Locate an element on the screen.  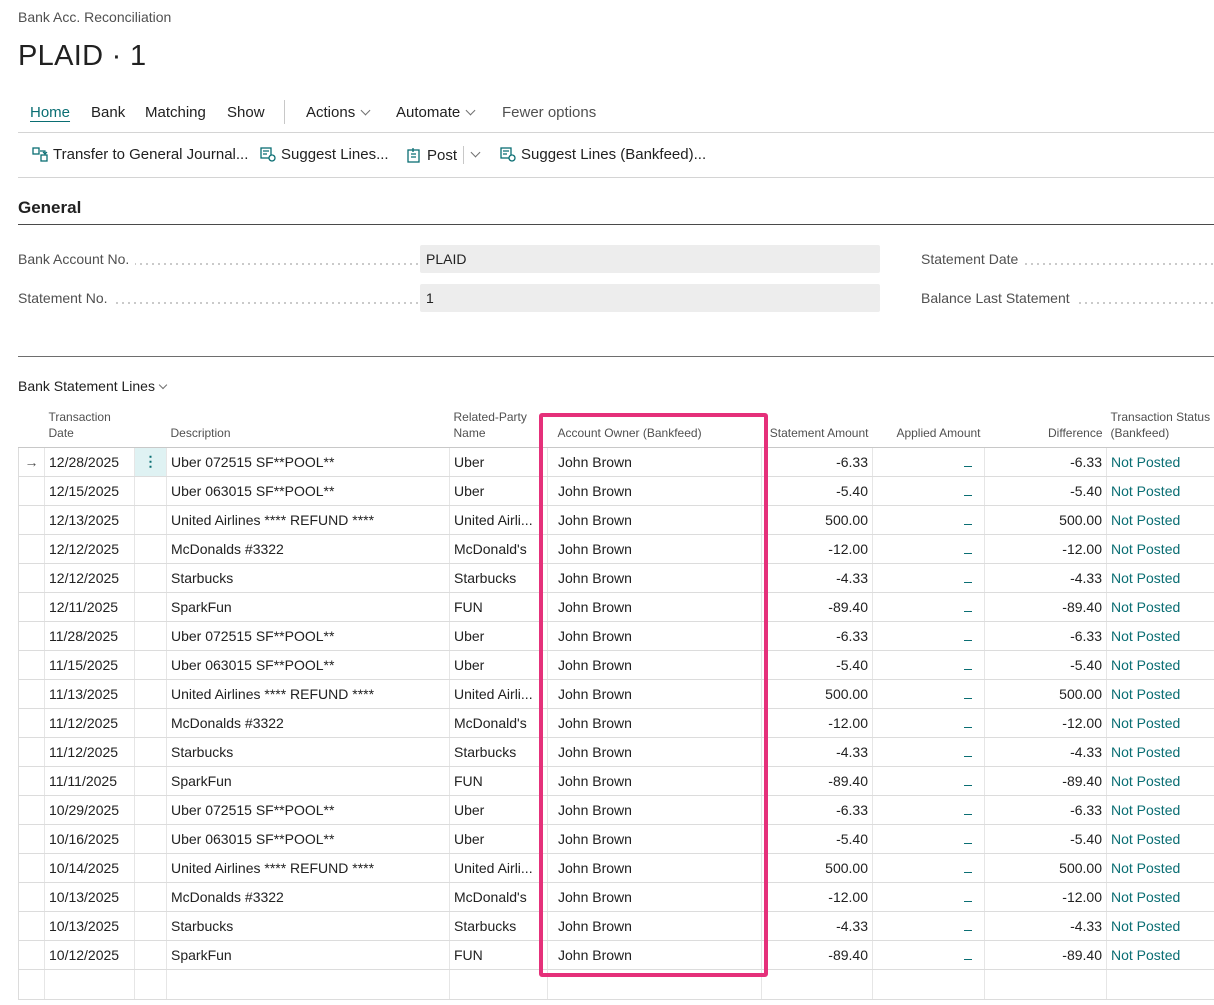
transaction-date-cell: 11/15/2025 is located at coordinates (89, 665).